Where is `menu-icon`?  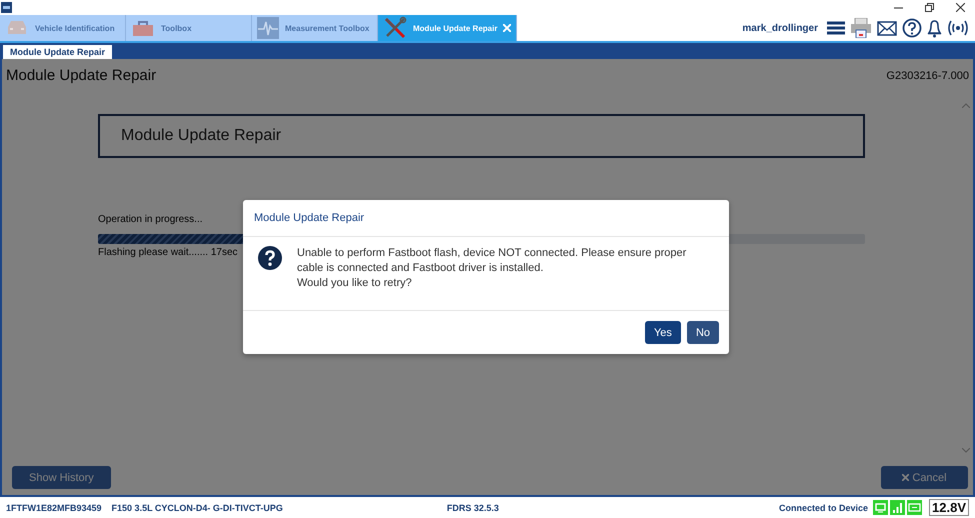 menu-icon is located at coordinates (836, 28).